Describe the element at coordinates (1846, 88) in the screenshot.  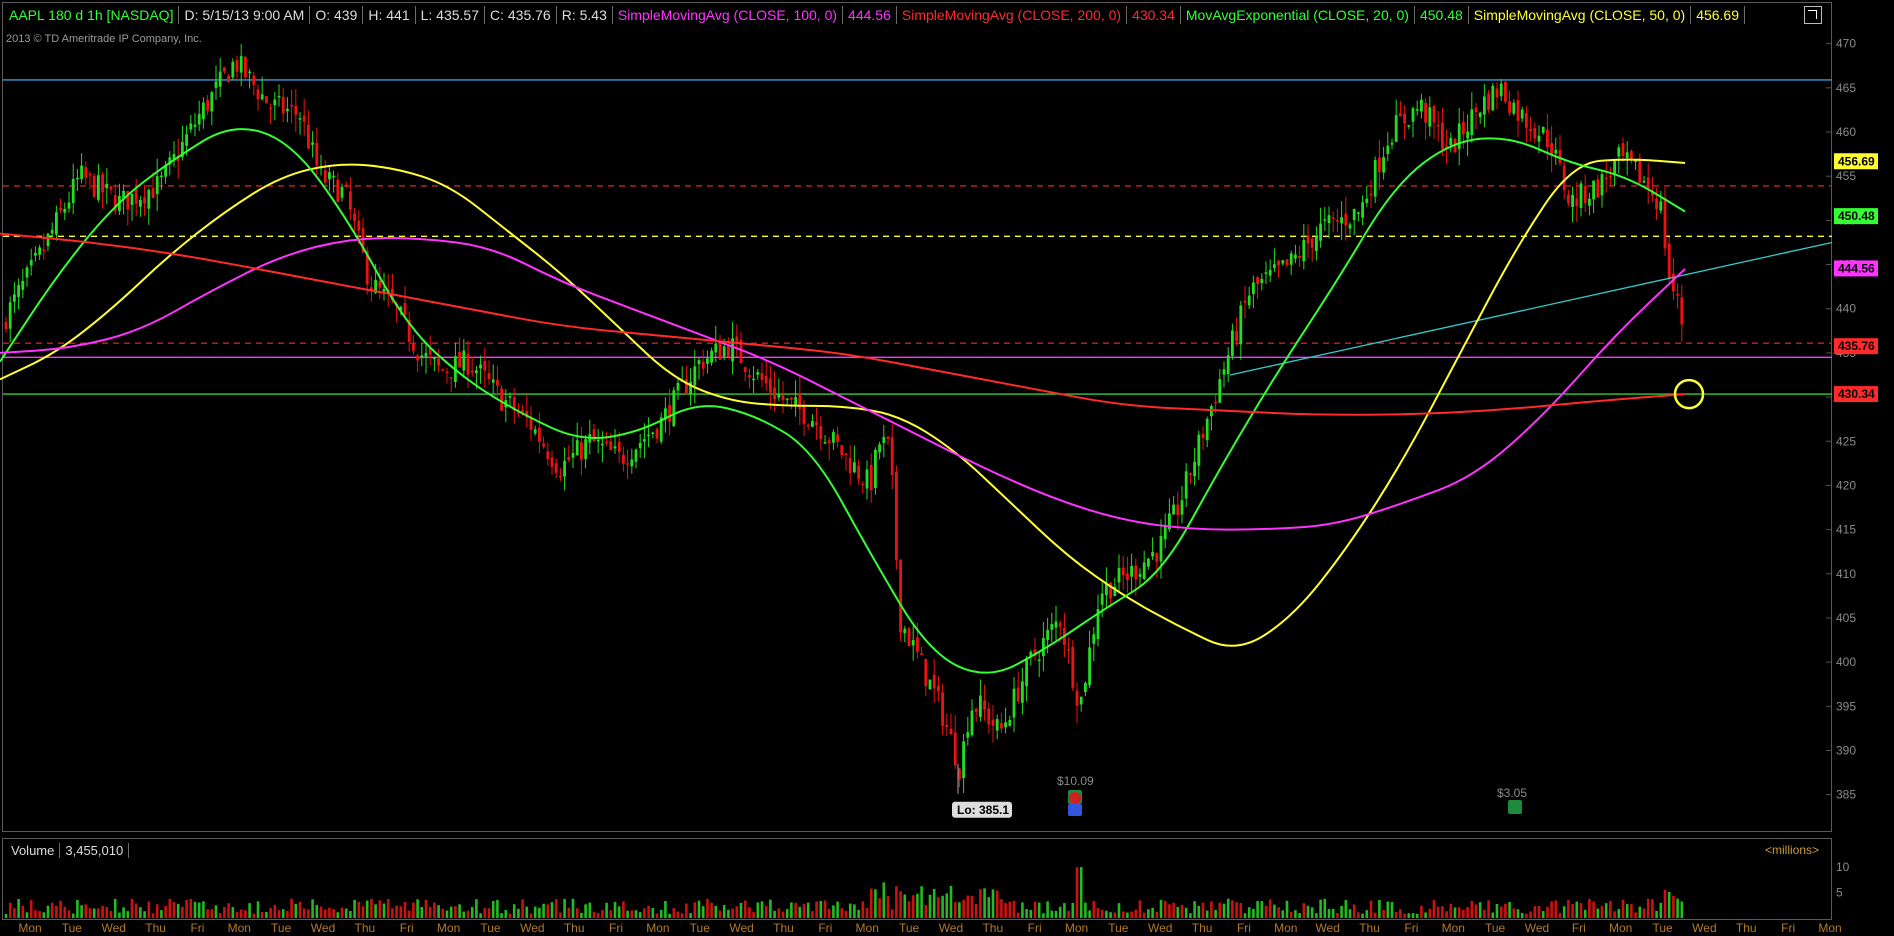
I see `y-tick-label: 465` at that location.